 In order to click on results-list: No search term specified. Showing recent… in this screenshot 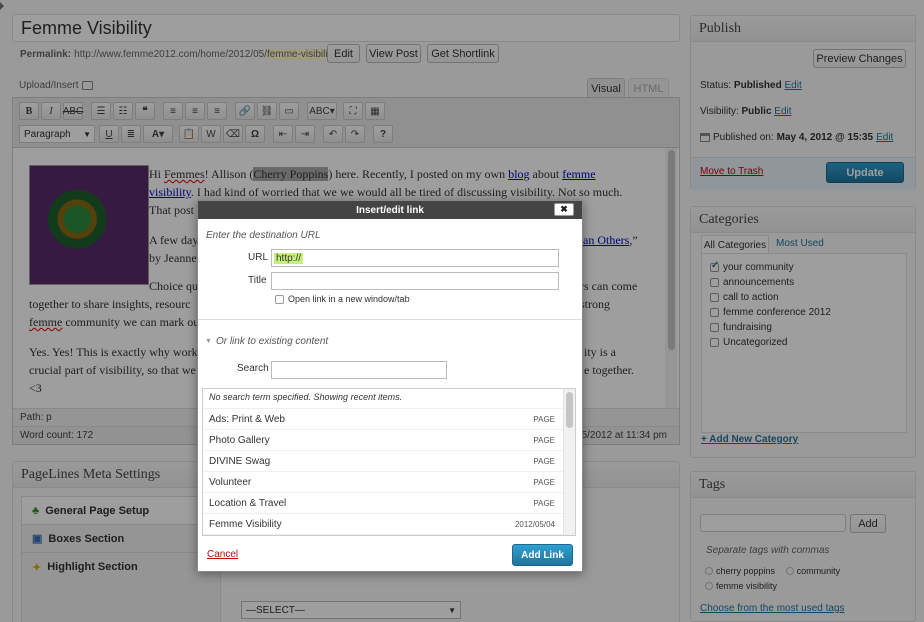, I will do `click(389, 462)`.